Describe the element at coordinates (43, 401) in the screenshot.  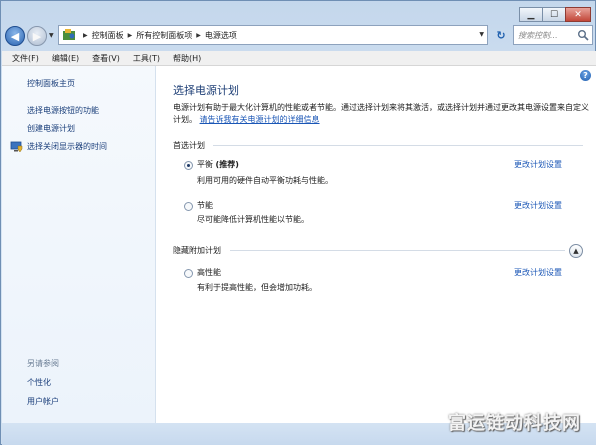
I see `sidebar-link-user-accounts: 用户帐户` at that location.